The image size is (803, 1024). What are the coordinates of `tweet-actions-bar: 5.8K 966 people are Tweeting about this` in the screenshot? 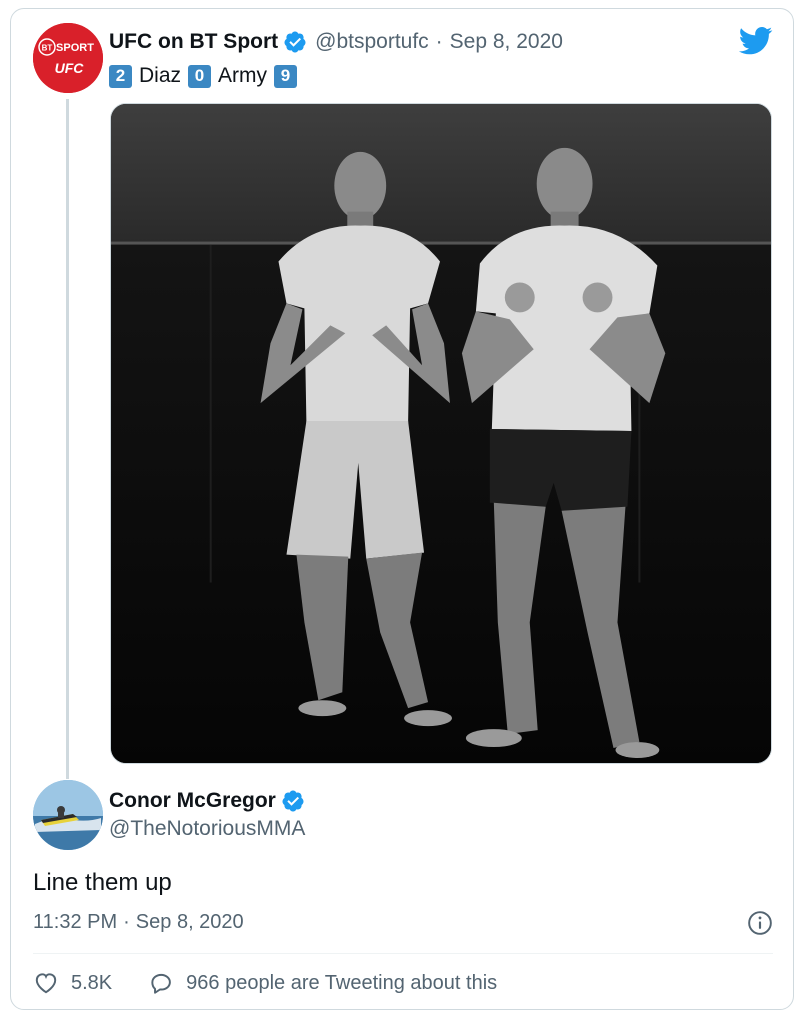 It's located at (265, 983).